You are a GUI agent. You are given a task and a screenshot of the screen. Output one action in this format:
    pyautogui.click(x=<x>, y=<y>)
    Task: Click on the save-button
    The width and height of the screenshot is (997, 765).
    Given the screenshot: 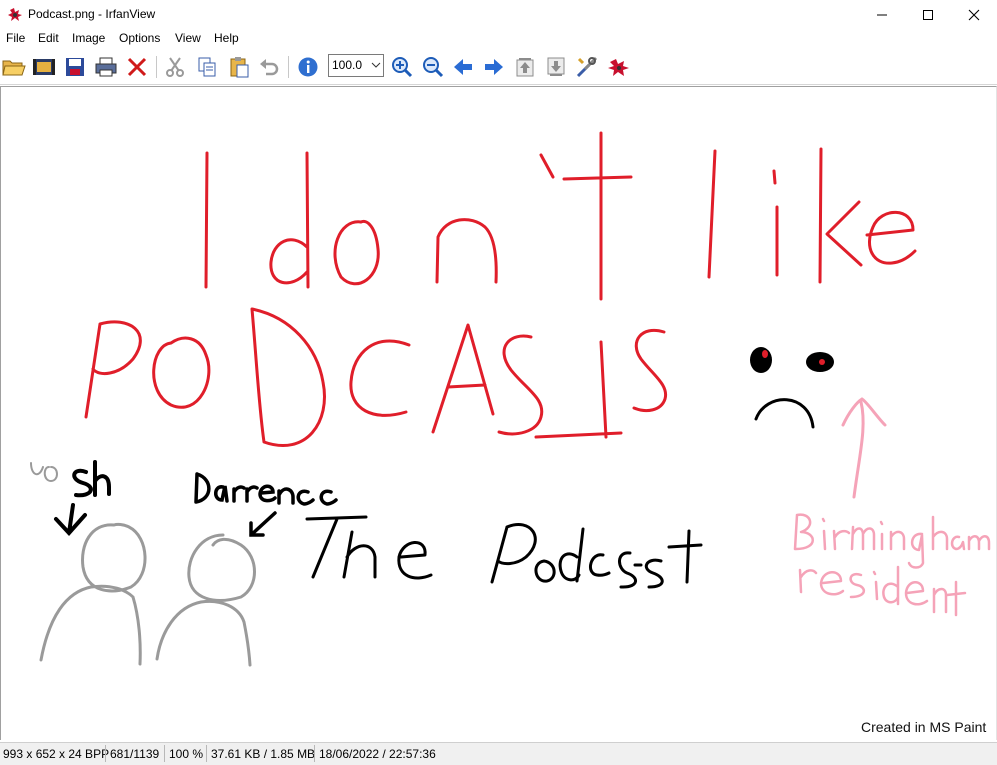 What is the action you would take?
    pyautogui.click(x=75, y=67)
    